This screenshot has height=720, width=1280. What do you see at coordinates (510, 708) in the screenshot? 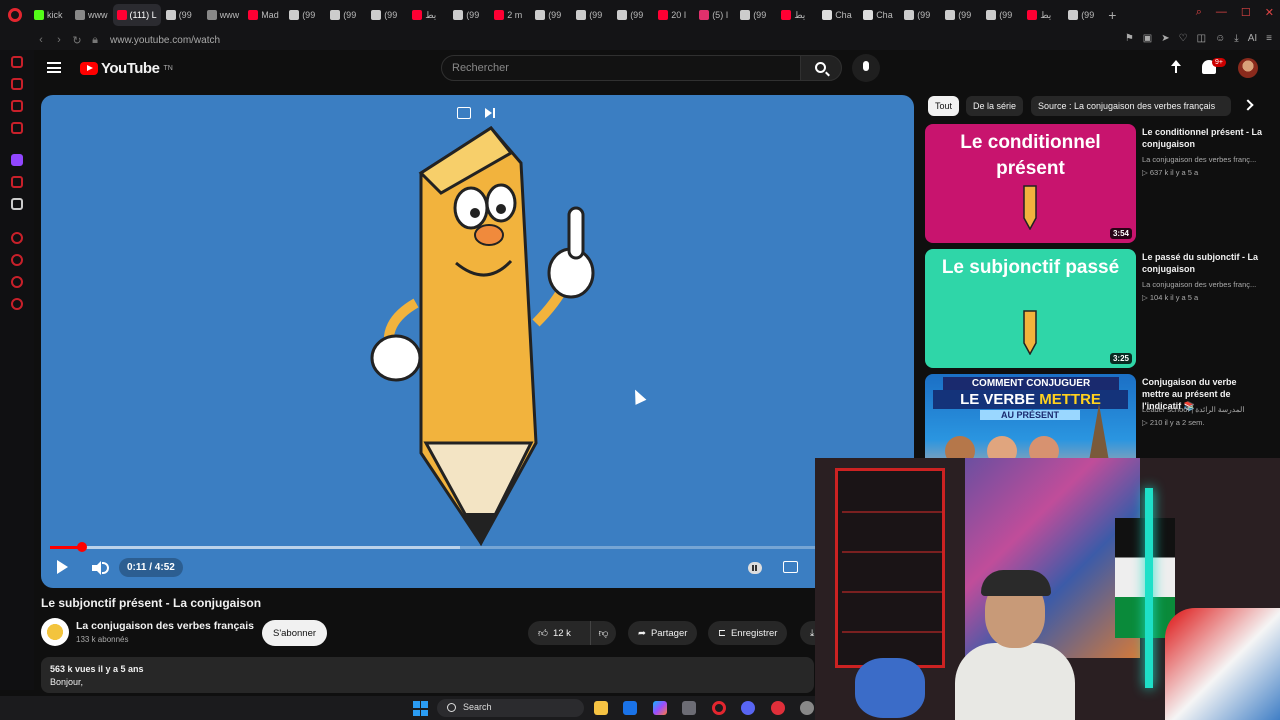
I see `taskbar-search: Search` at bounding box center [510, 708].